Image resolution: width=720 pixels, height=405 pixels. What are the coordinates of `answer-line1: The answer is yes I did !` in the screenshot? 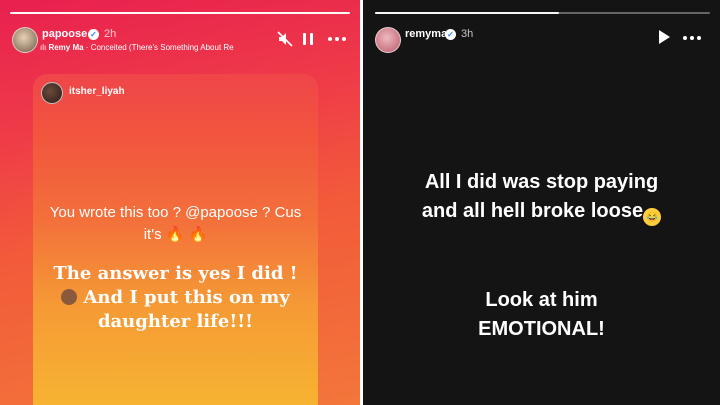 It's located at (175, 273).